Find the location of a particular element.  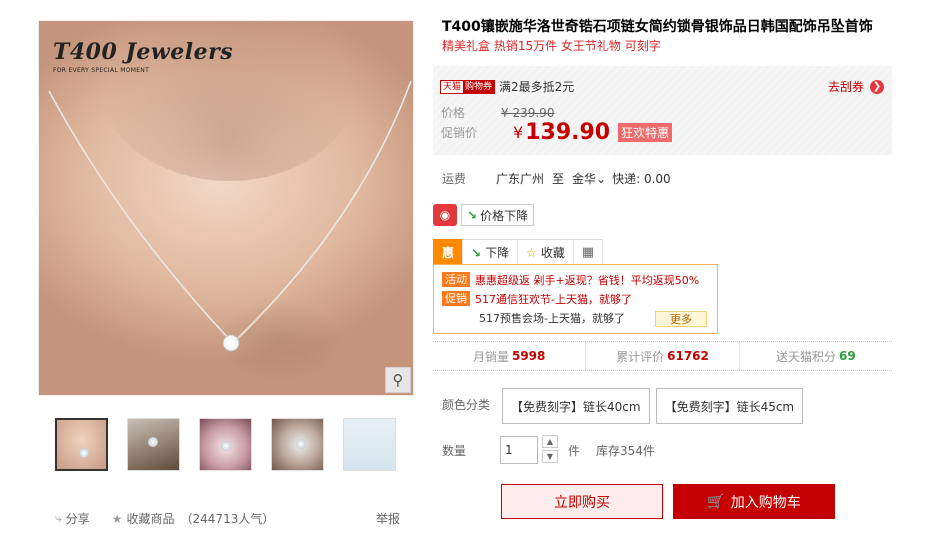

ship-to-word: 至 is located at coordinates (558, 179).